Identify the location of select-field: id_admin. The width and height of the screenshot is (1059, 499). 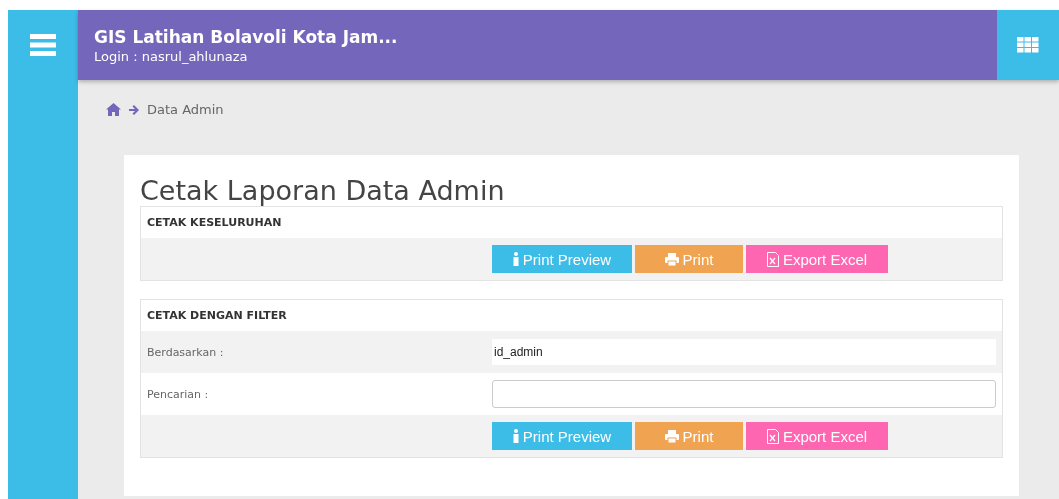
(744, 352).